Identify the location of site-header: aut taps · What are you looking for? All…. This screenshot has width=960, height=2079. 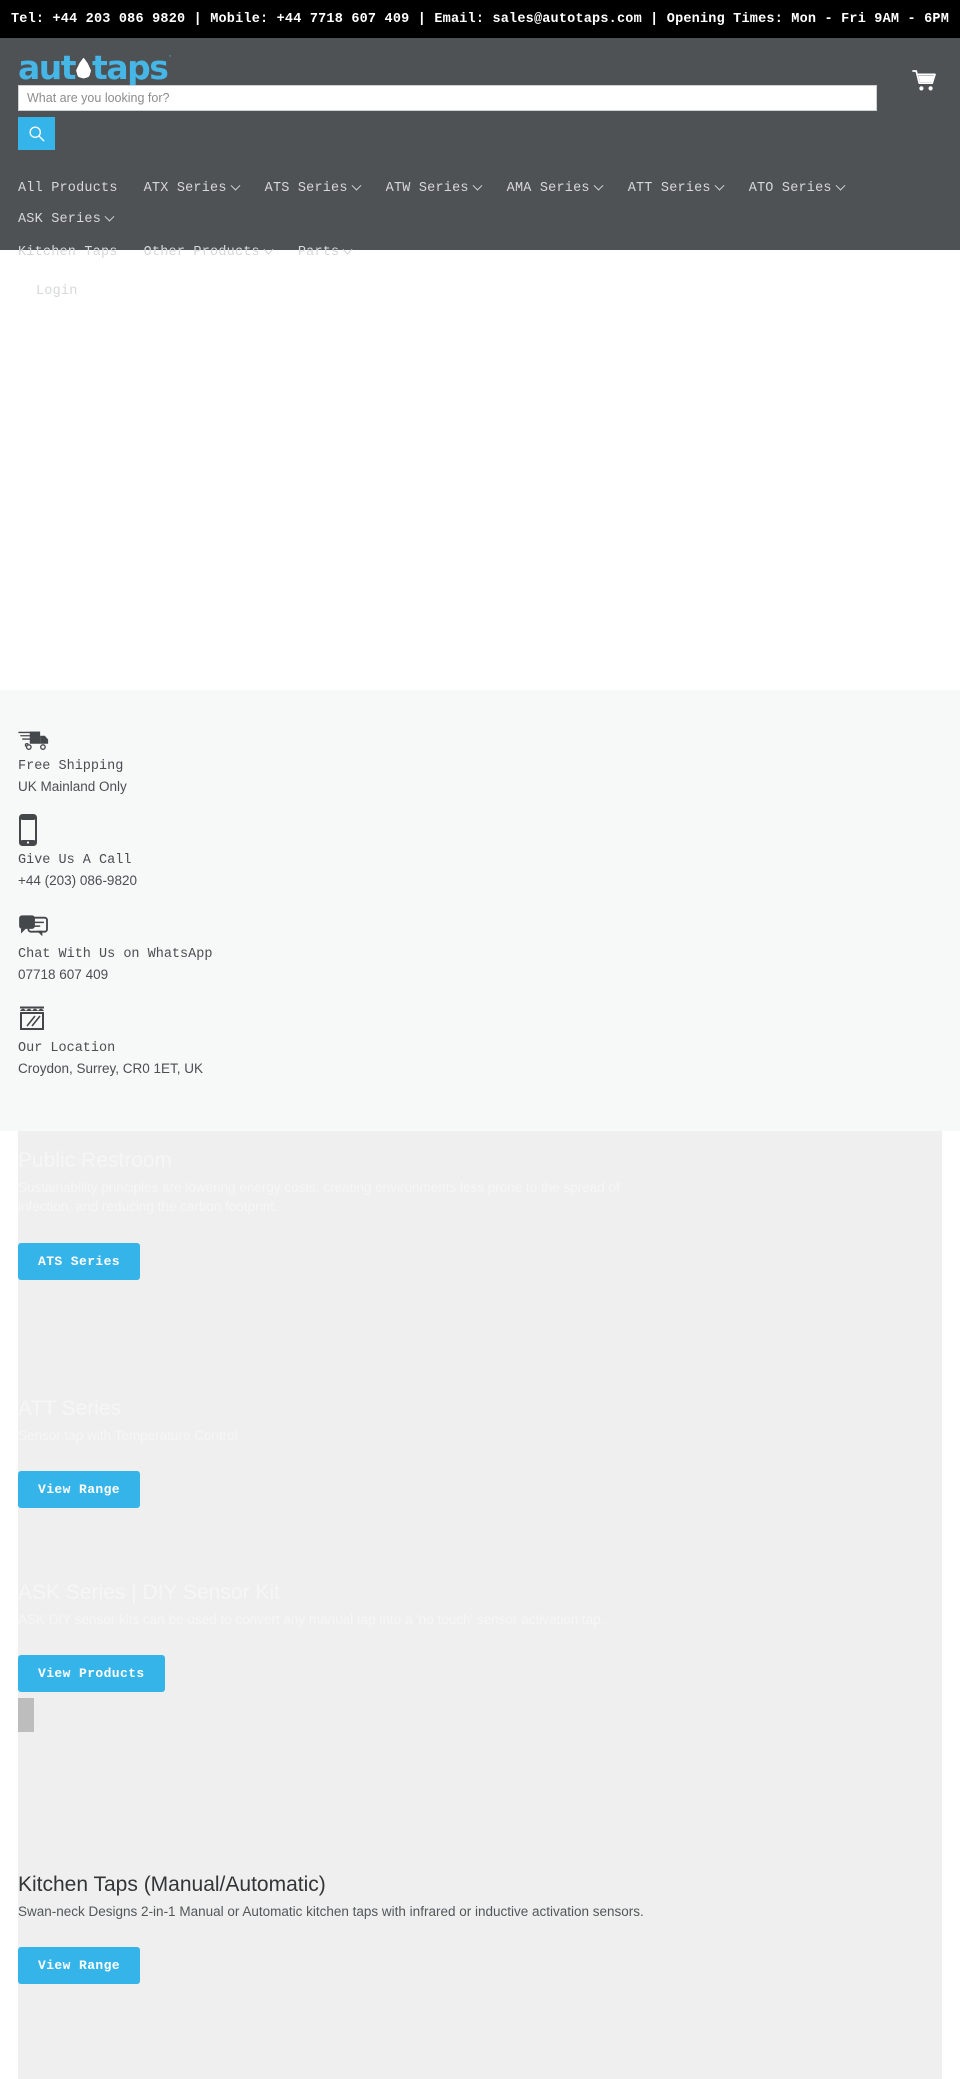
(480, 168).